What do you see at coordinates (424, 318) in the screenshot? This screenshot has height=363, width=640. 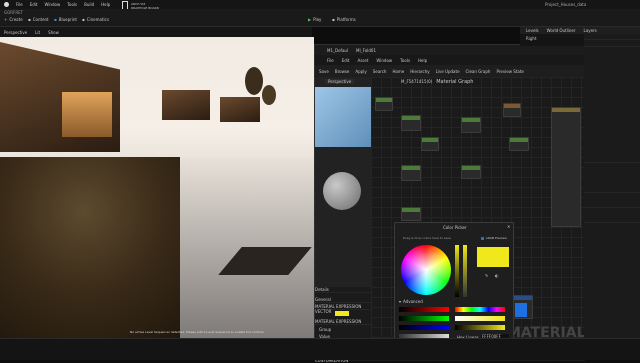 I see `green-slider` at bounding box center [424, 318].